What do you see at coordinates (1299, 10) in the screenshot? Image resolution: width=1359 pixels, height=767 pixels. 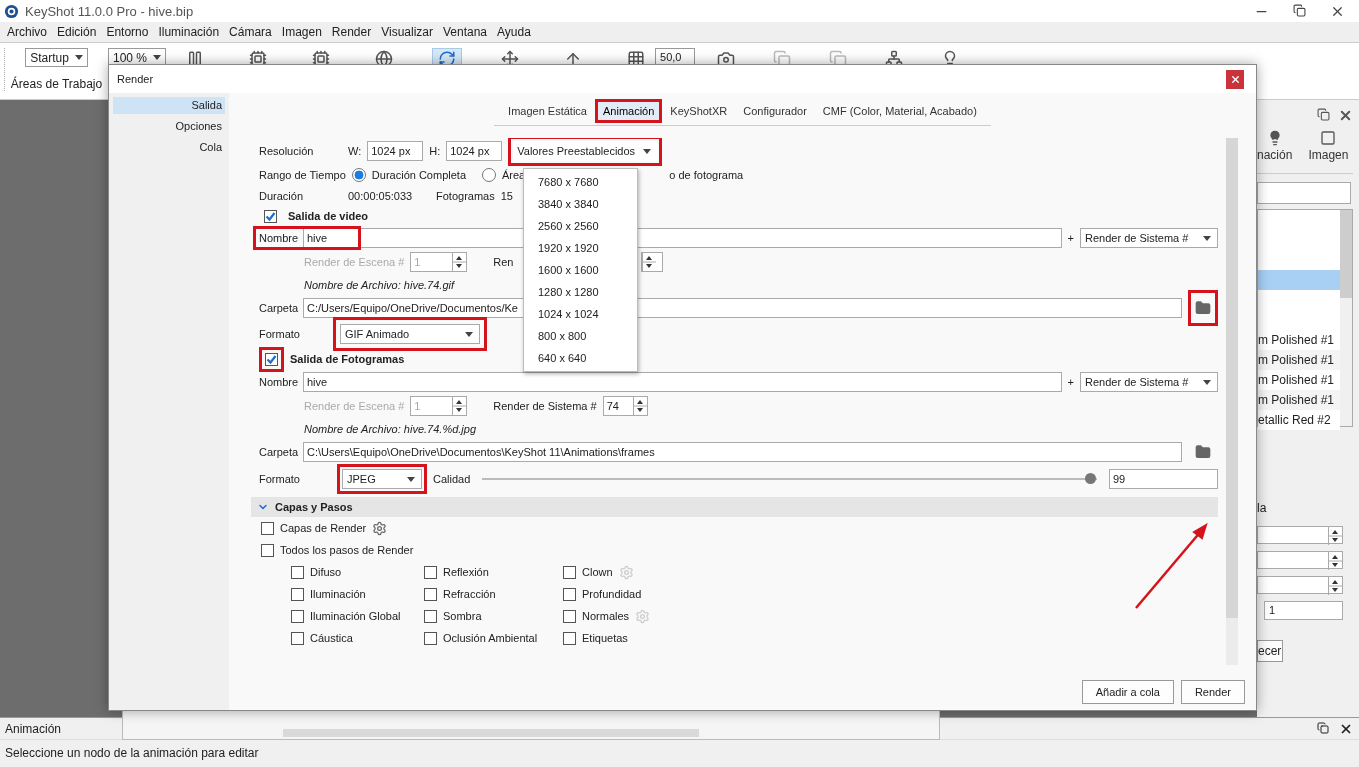 I see `restore-icon` at bounding box center [1299, 10].